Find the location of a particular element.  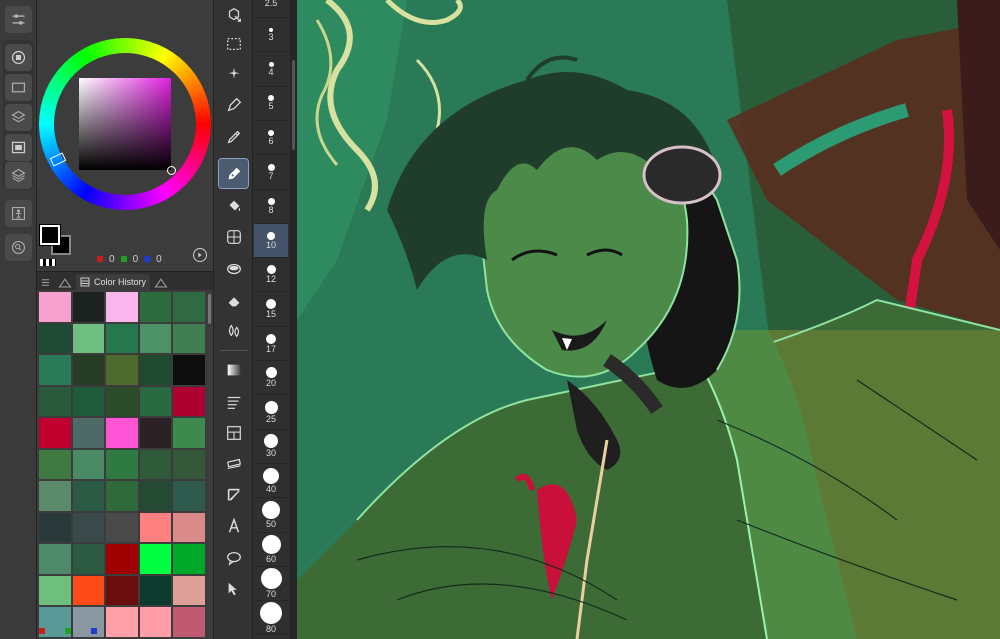

brush-size-item: 20 is located at coordinates (271, 378).